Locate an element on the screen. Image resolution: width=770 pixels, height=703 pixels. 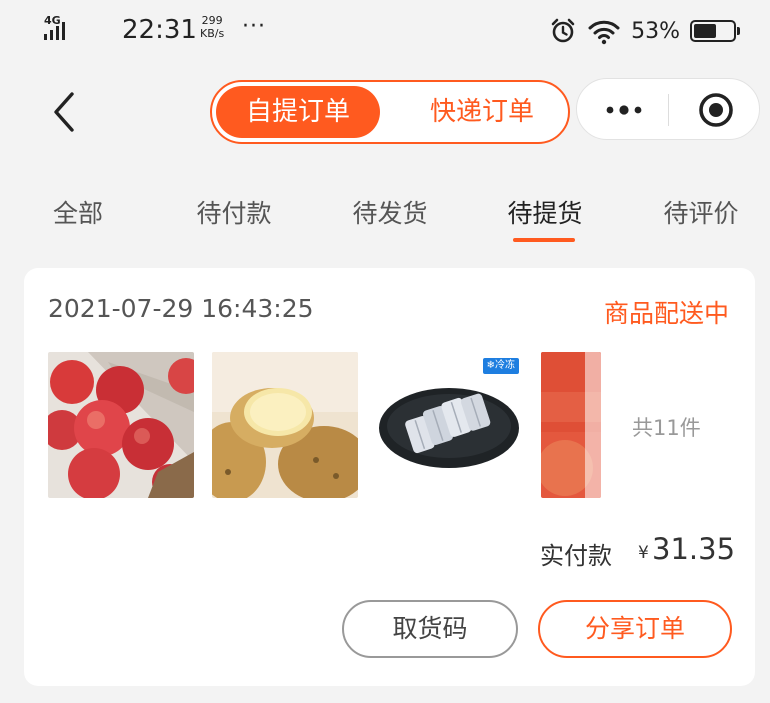
network-speed: 299 KB/s is located at coordinates (212, 27).